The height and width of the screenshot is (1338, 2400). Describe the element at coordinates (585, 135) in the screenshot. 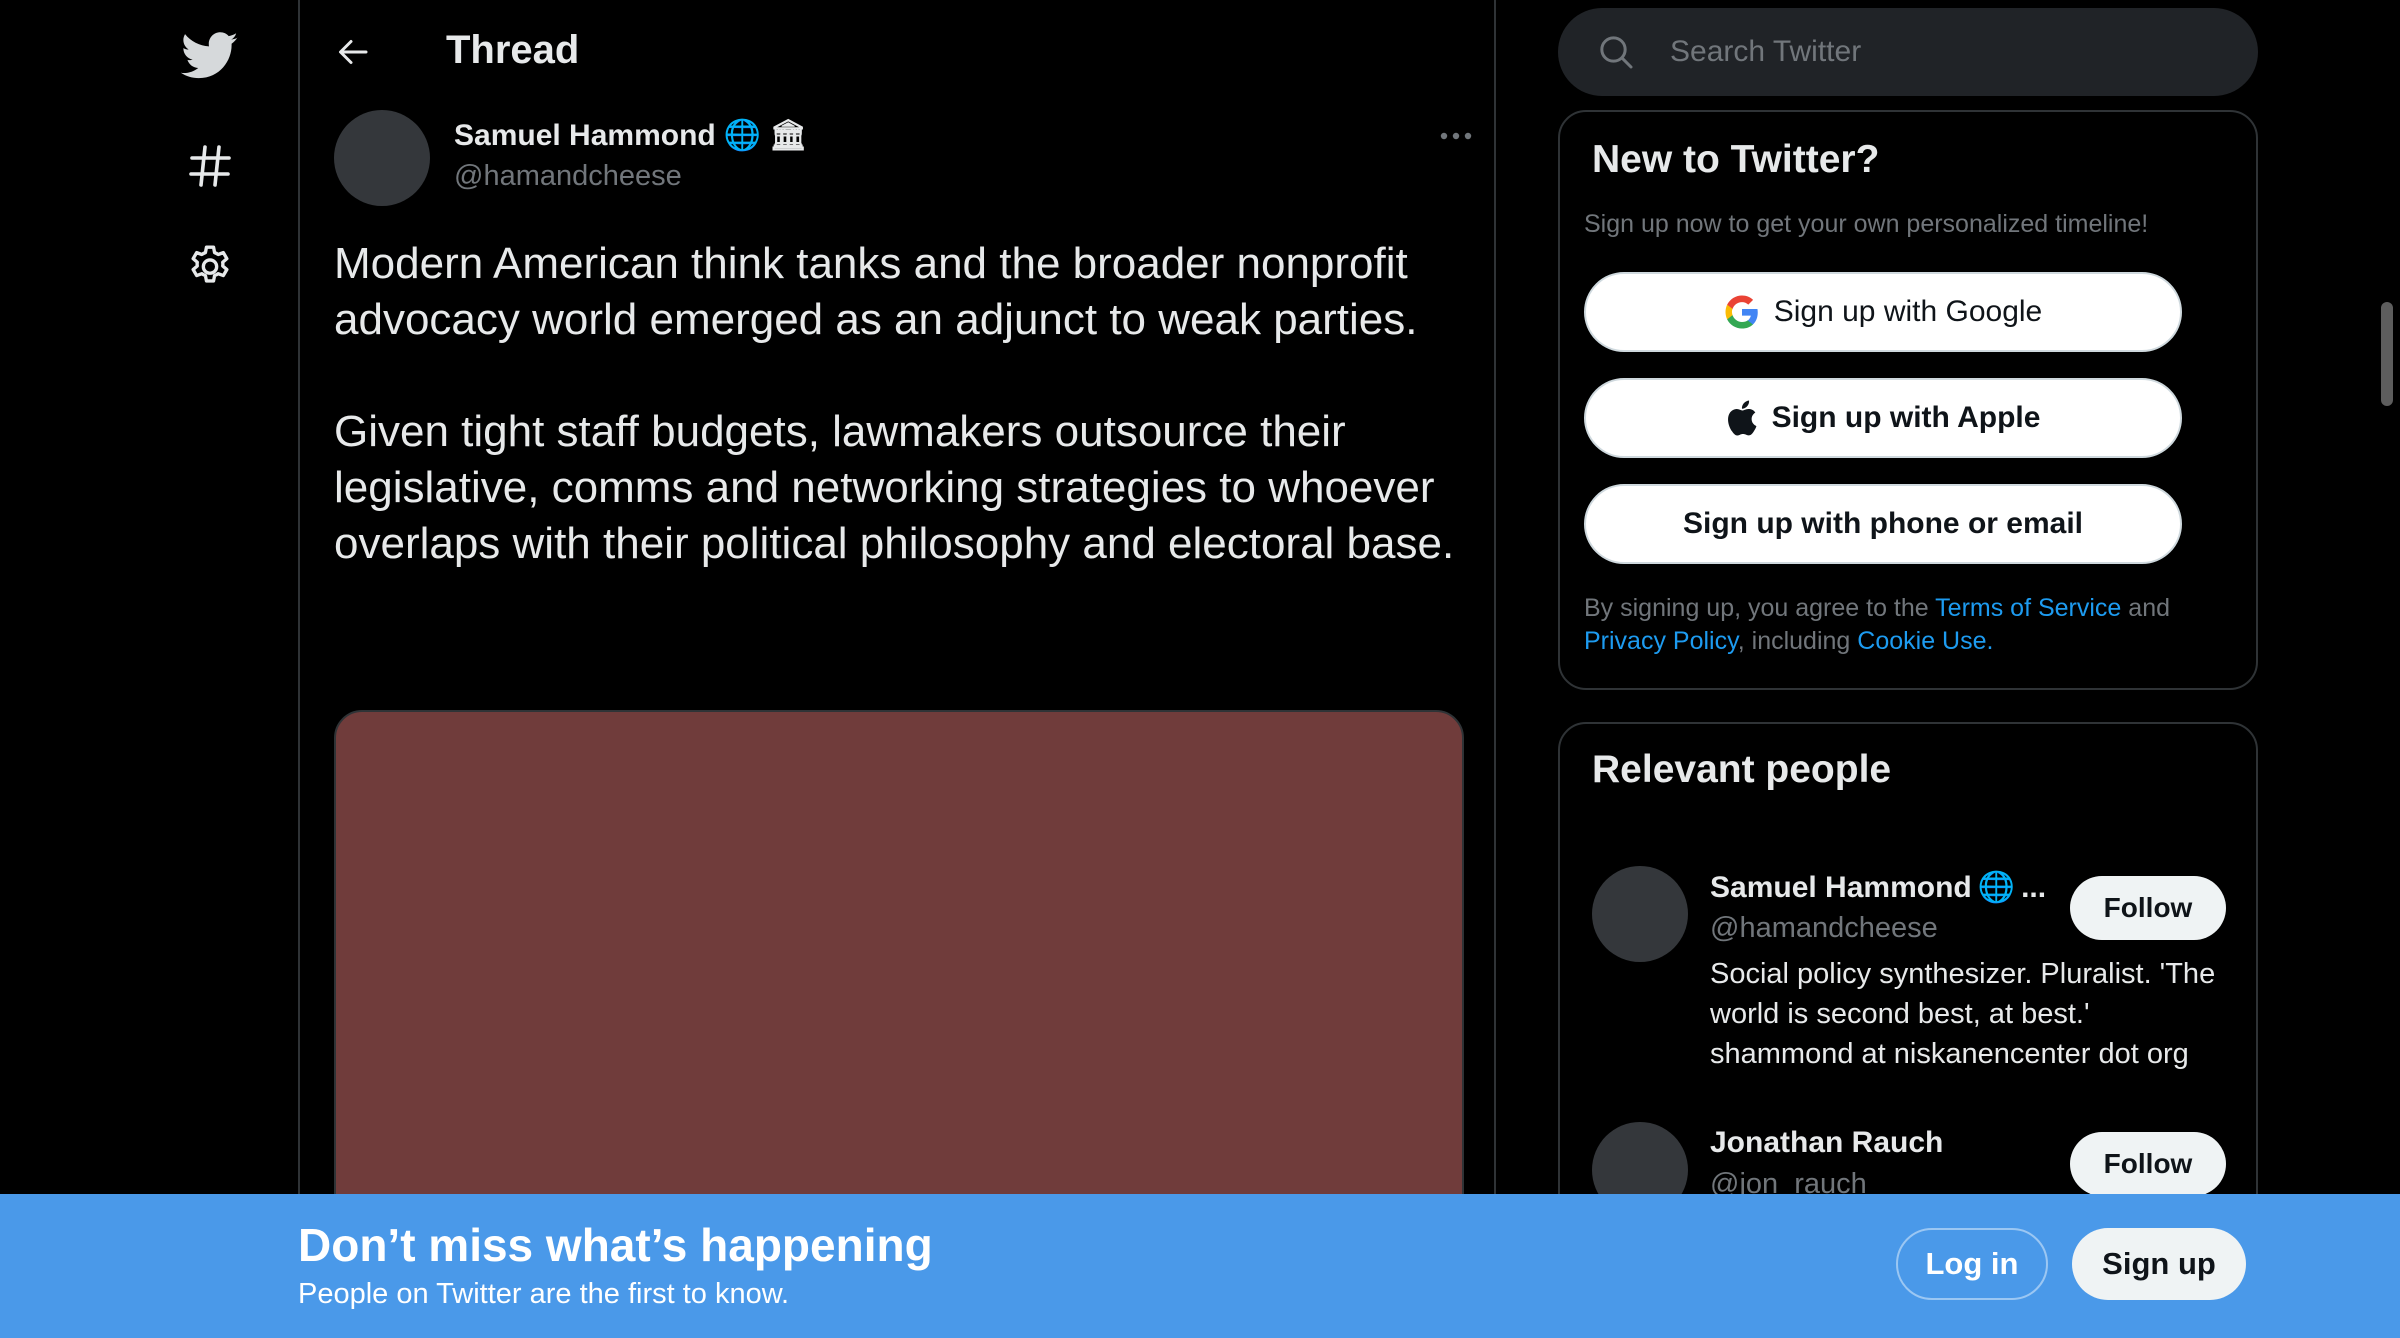

I see `author-name-text: Samuel Hammond` at that location.